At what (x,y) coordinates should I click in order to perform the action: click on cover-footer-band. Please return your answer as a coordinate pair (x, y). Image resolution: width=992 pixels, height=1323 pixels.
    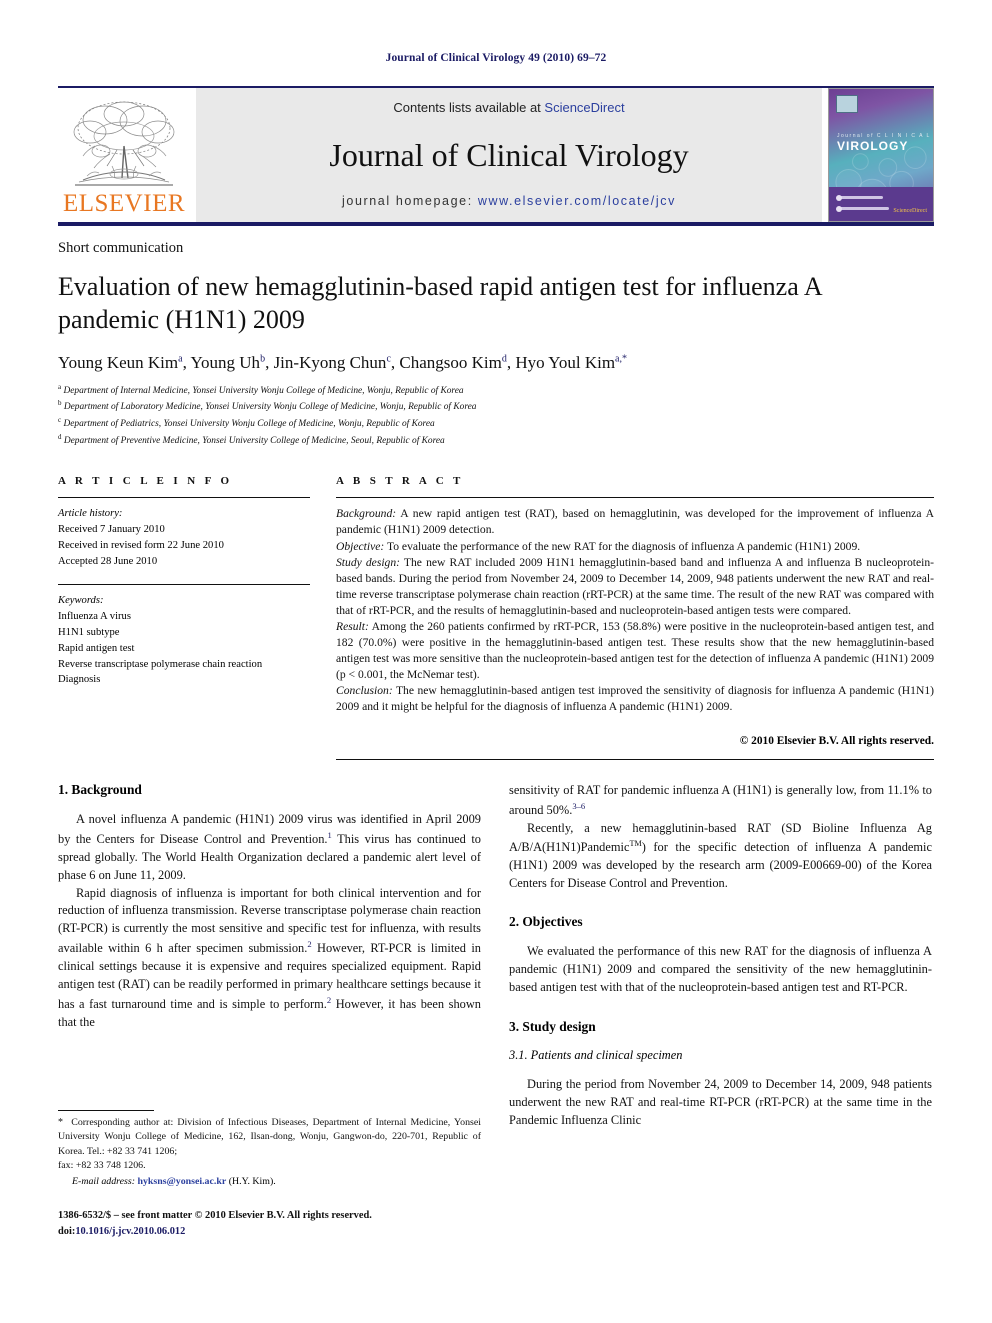
    Looking at the image, I should click on (881, 204).